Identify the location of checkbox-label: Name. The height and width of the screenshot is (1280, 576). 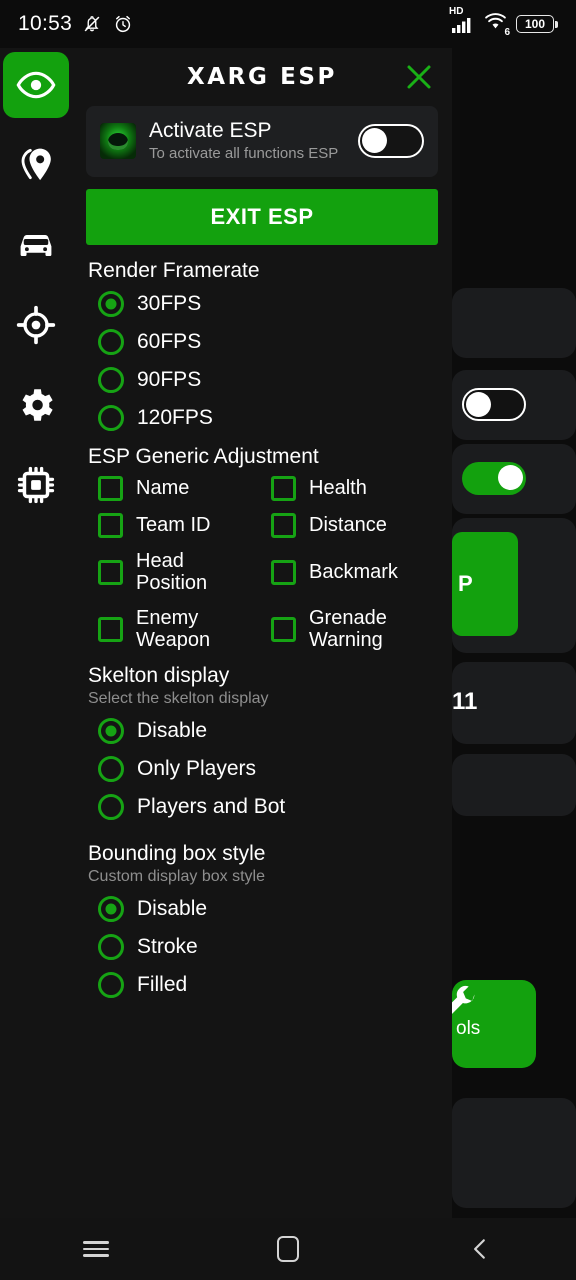
(163, 488).